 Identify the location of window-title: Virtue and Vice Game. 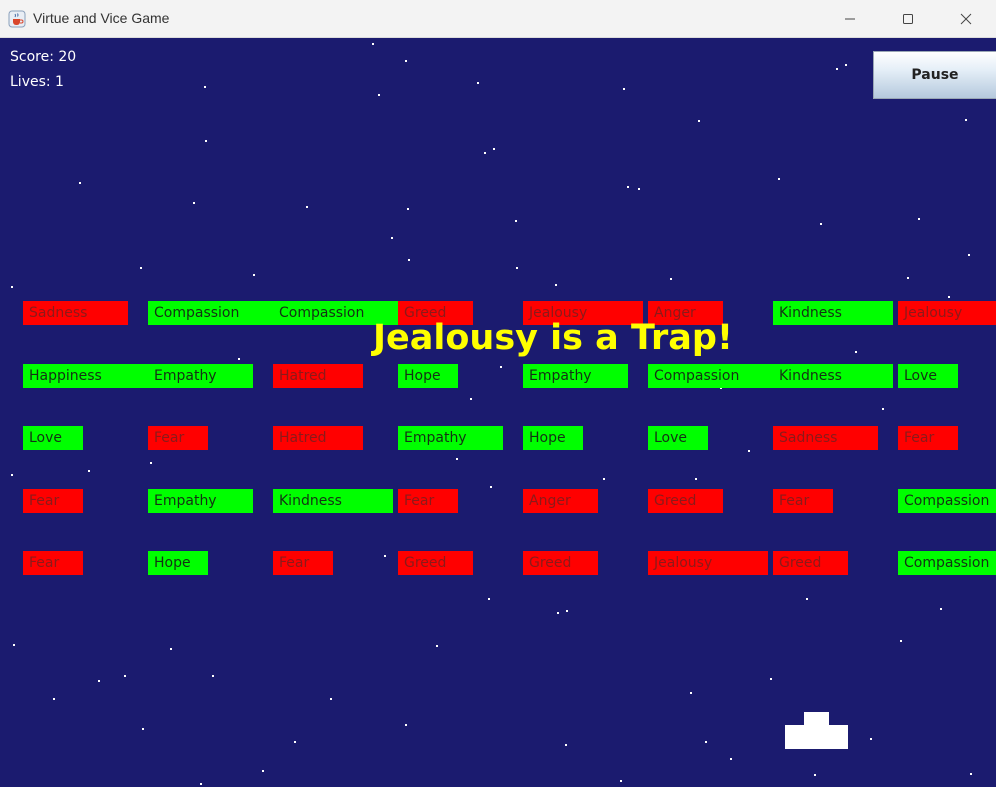
(101, 18).